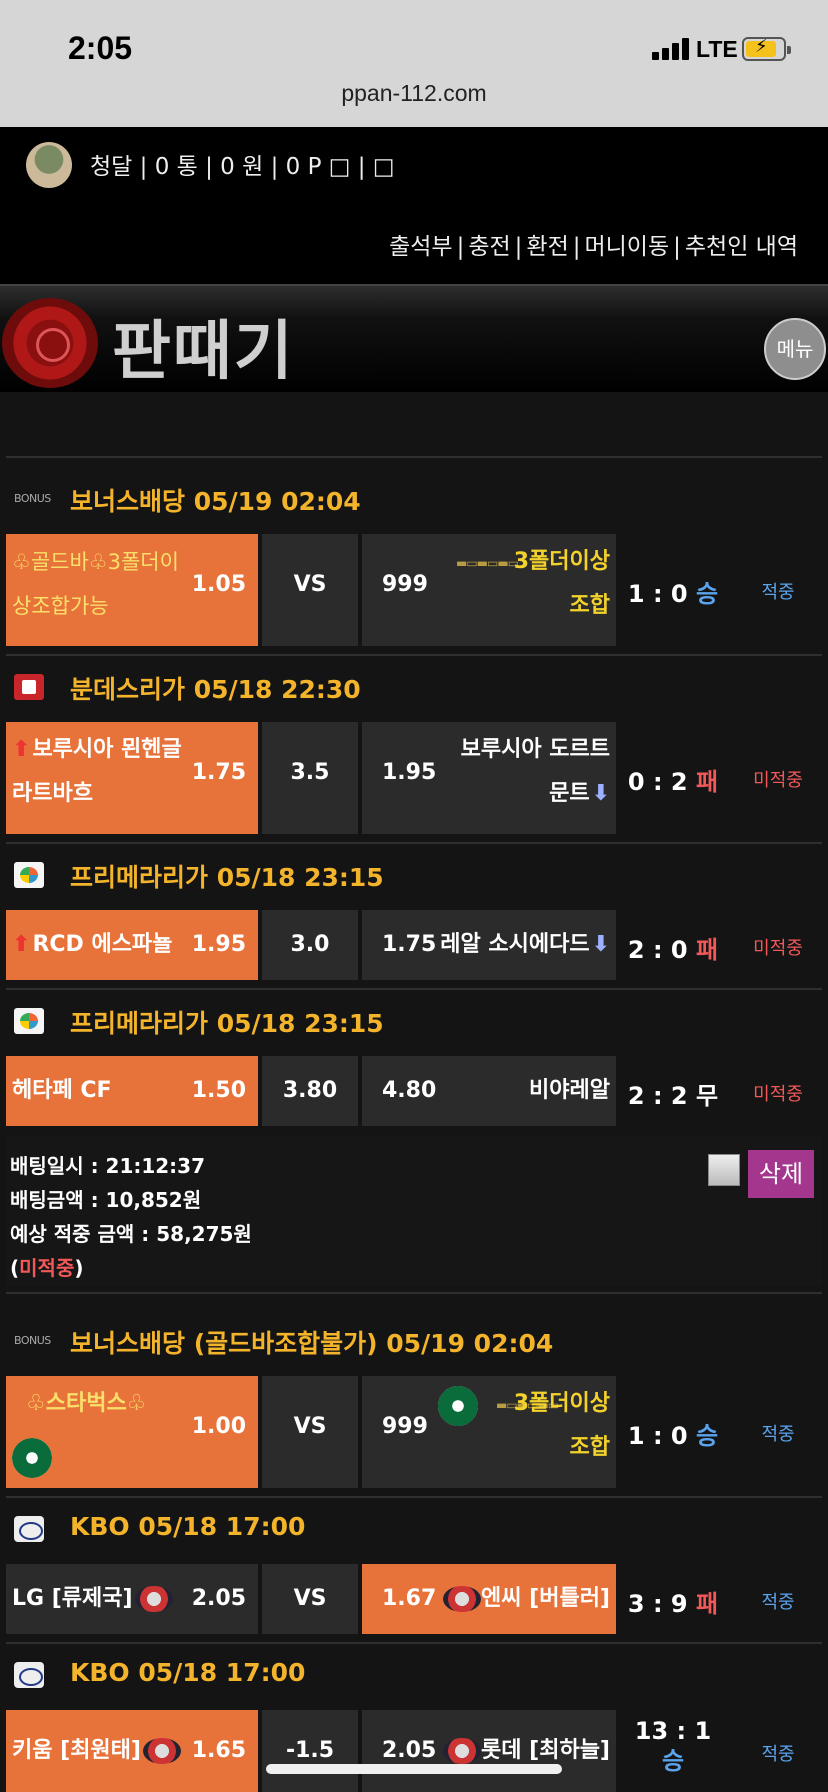 The image size is (828, 1792). I want to click on result-label: 무, so click(707, 1096).